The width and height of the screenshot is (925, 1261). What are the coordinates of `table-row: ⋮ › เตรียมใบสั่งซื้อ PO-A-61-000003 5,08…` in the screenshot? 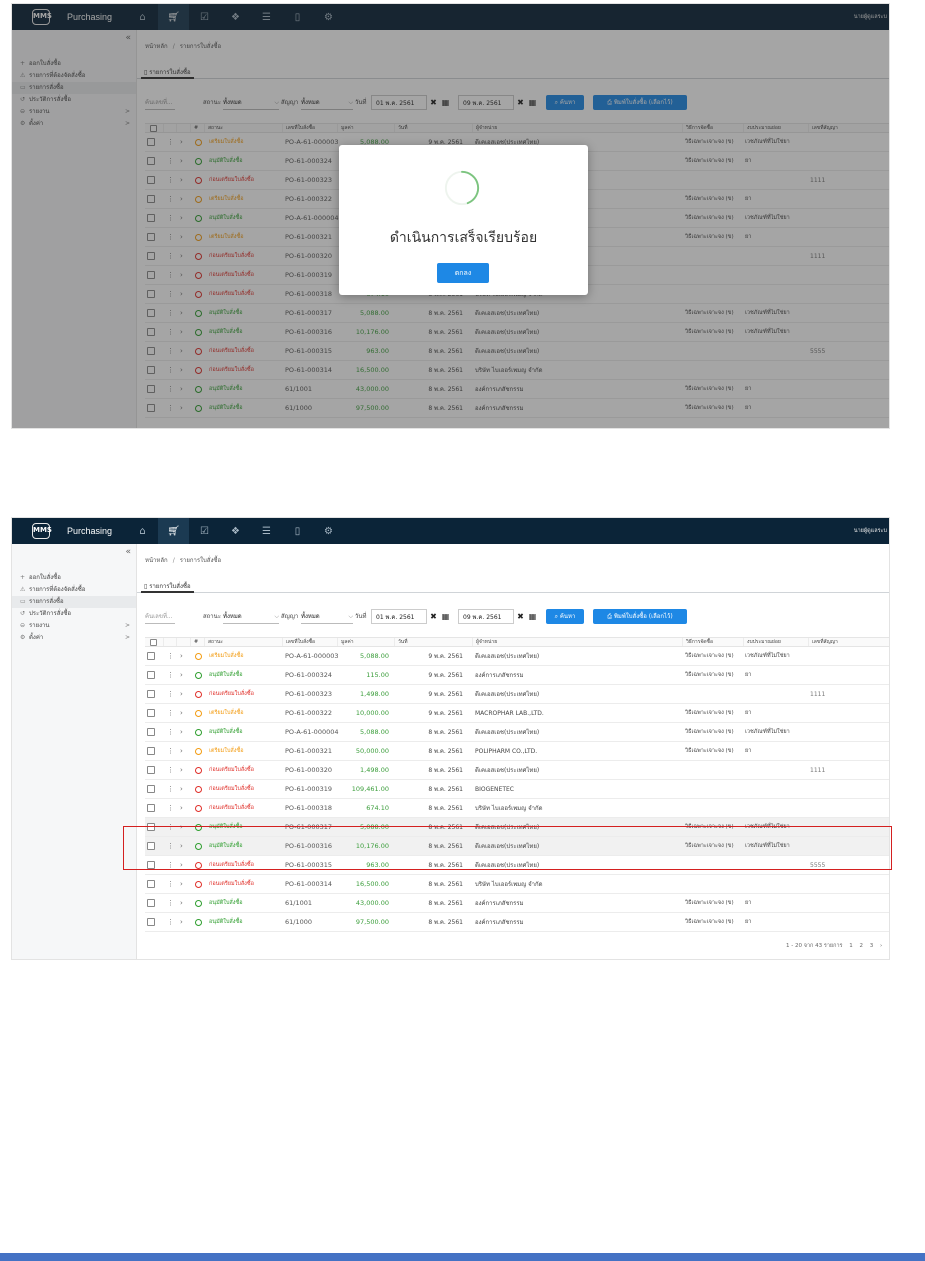 It's located at (517, 656).